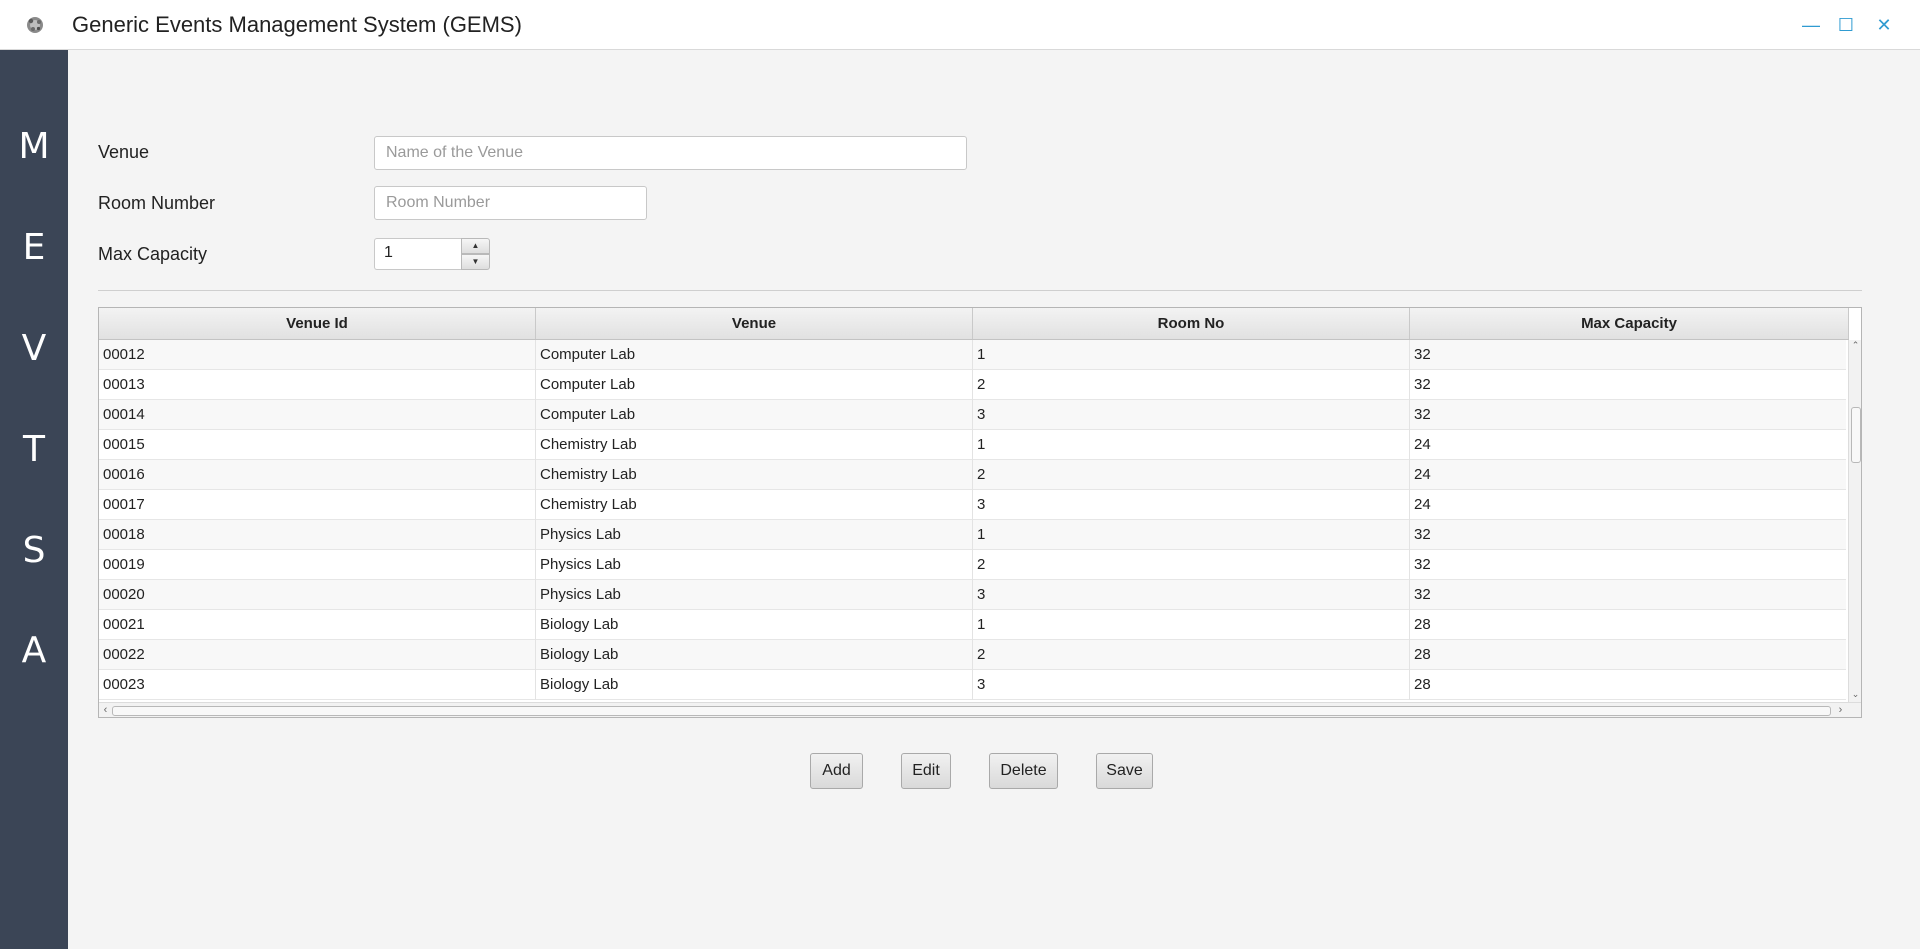 The image size is (1920, 949). I want to click on sidebar-item-m: M, so click(34, 146).